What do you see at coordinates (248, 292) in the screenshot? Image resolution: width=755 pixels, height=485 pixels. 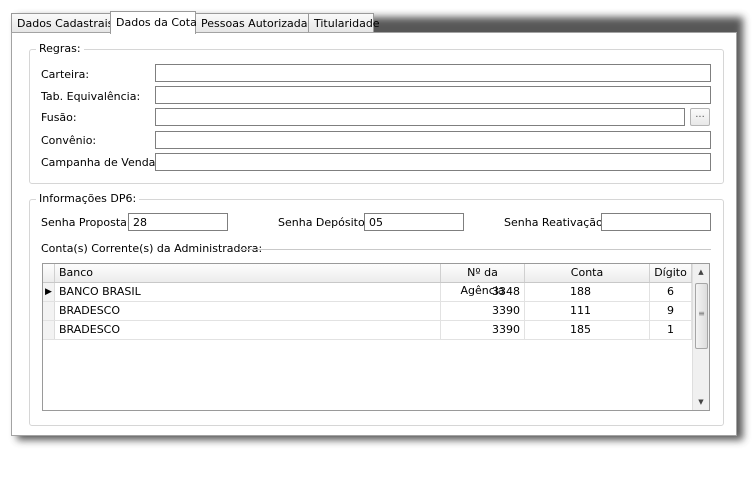 I see `cell-banco: BANCO BRASIL` at bounding box center [248, 292].